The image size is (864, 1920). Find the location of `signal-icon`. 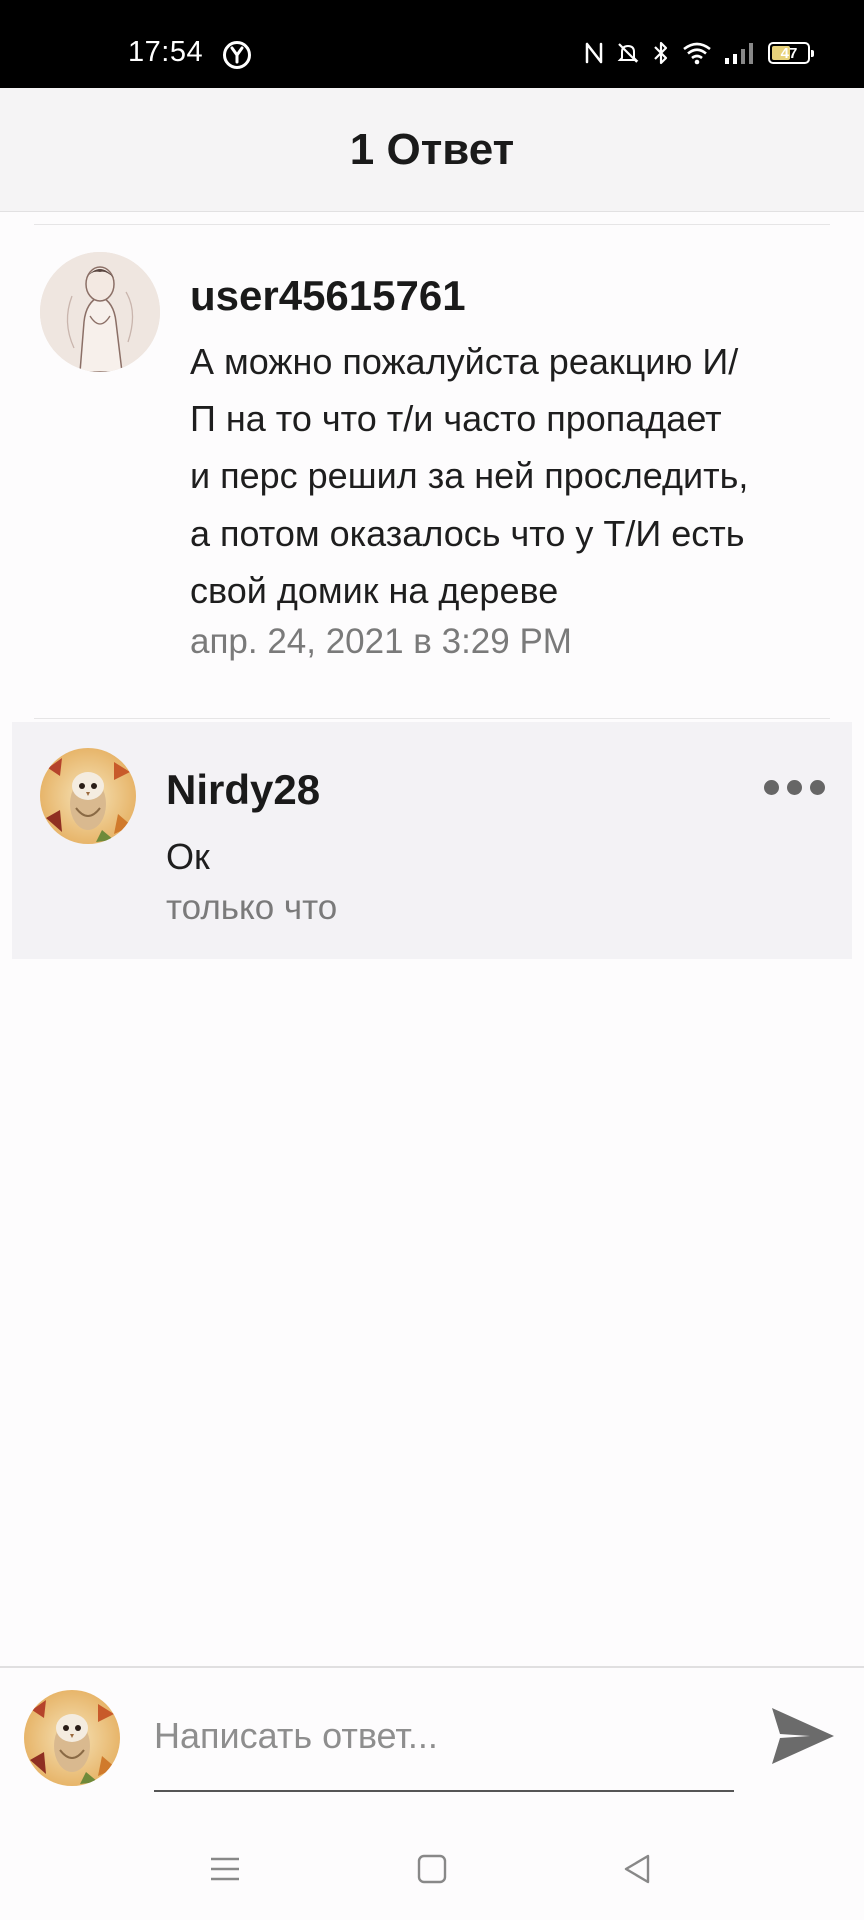

signal-icon is located at coordinates (739, 53).